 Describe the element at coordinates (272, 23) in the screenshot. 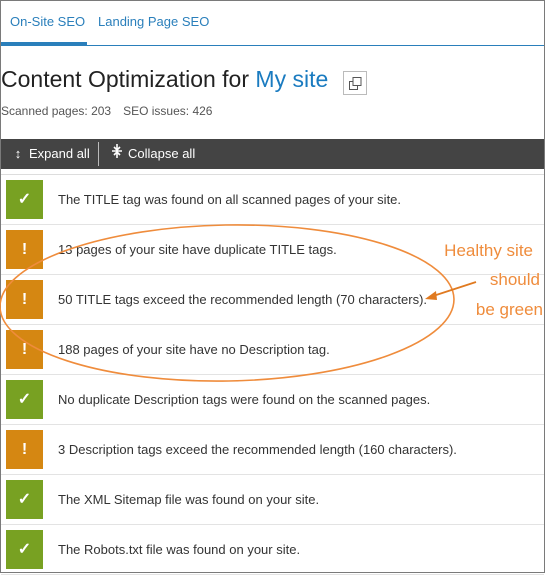

I see `tab-bar: On-Site SEO Landing Page SEO` at that location.